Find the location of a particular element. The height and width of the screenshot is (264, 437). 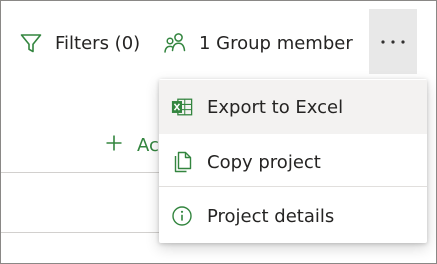

ellipsis-icon is located at coordinates (393, 42).